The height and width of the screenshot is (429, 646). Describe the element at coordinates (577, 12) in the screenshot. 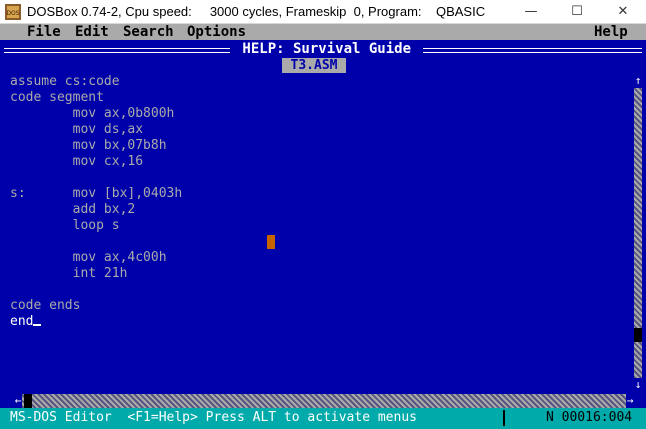

I see `maximize-button: ☐` at that location.